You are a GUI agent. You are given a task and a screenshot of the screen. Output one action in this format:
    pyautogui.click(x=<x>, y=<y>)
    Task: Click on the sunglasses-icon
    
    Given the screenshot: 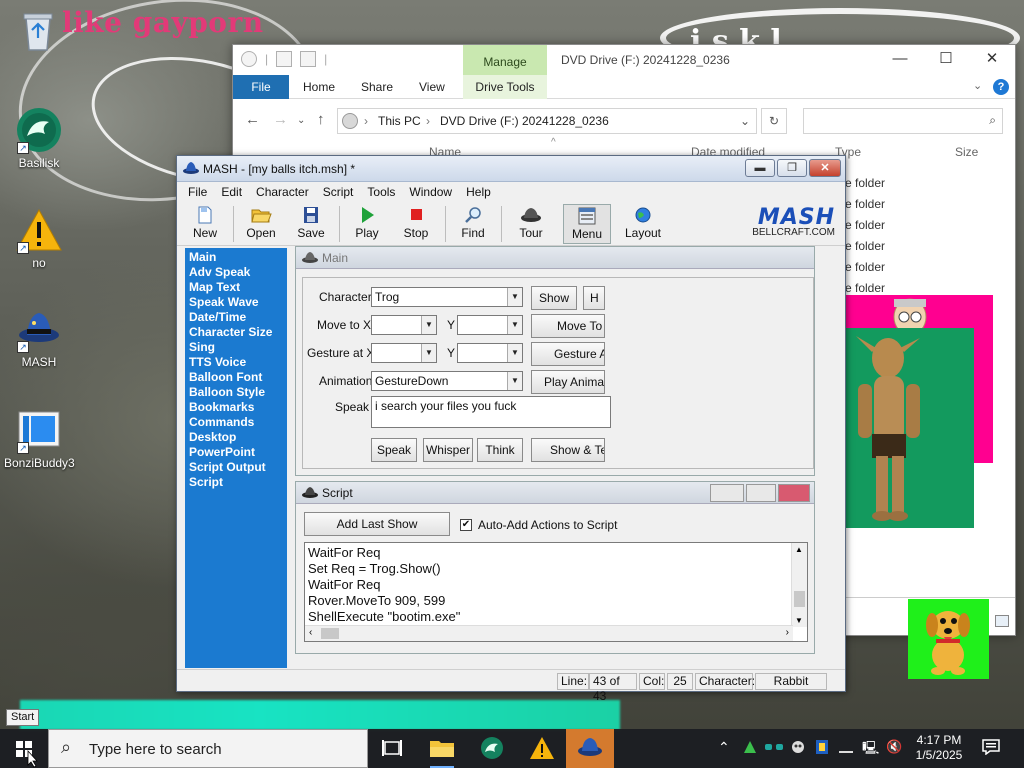 What is the action you would take?
    pyautogui.click(x=774, y=747)
    